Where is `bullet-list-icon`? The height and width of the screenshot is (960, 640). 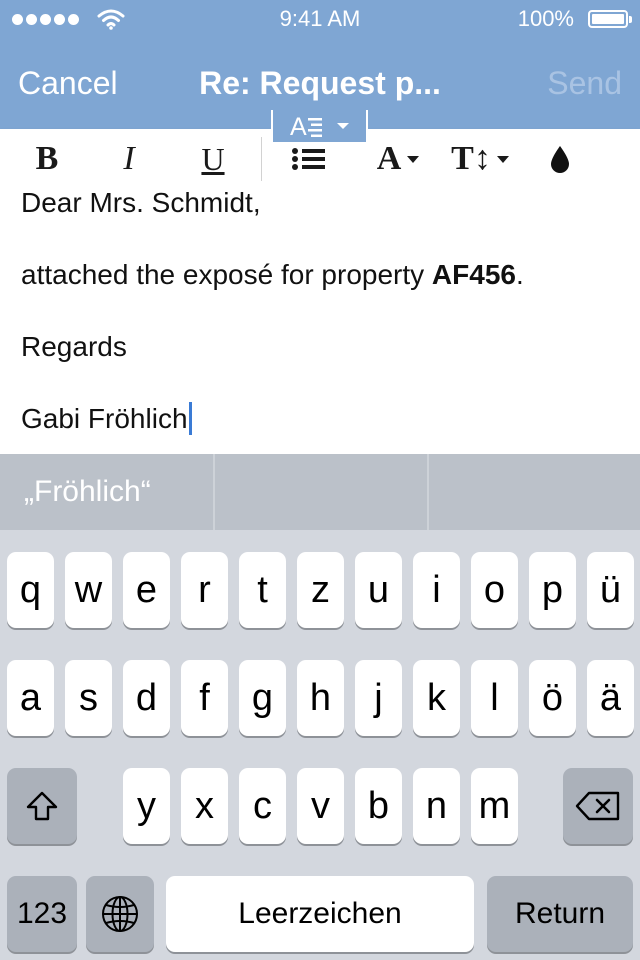 bullet-list-icon is located at coordinates (308, 159).